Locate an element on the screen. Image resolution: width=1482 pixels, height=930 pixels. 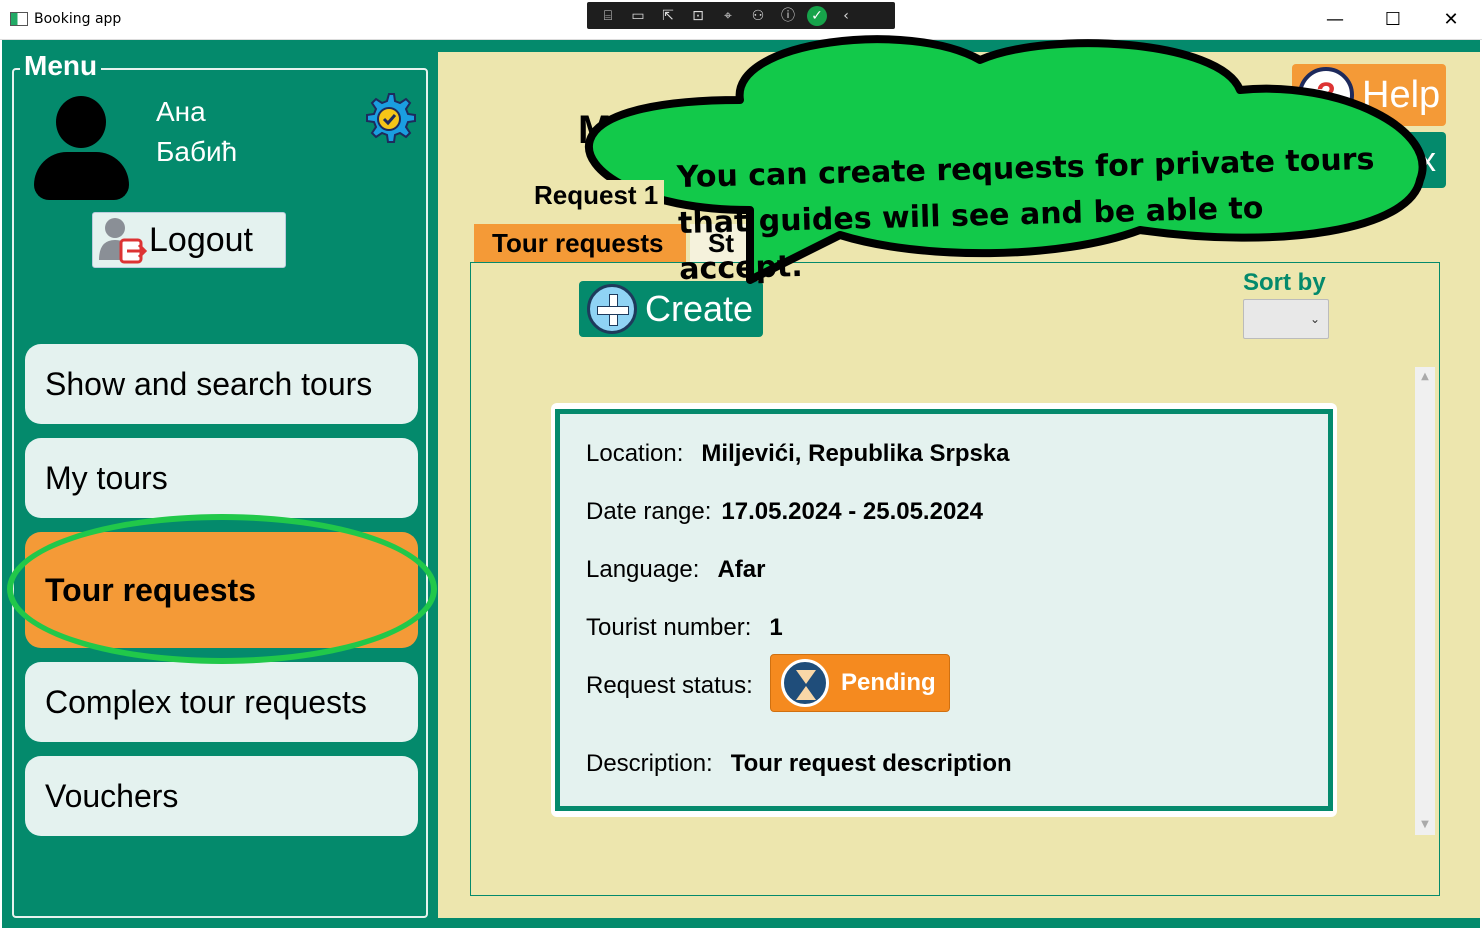
minimize-button: — is located at coordinates (1335, 20).